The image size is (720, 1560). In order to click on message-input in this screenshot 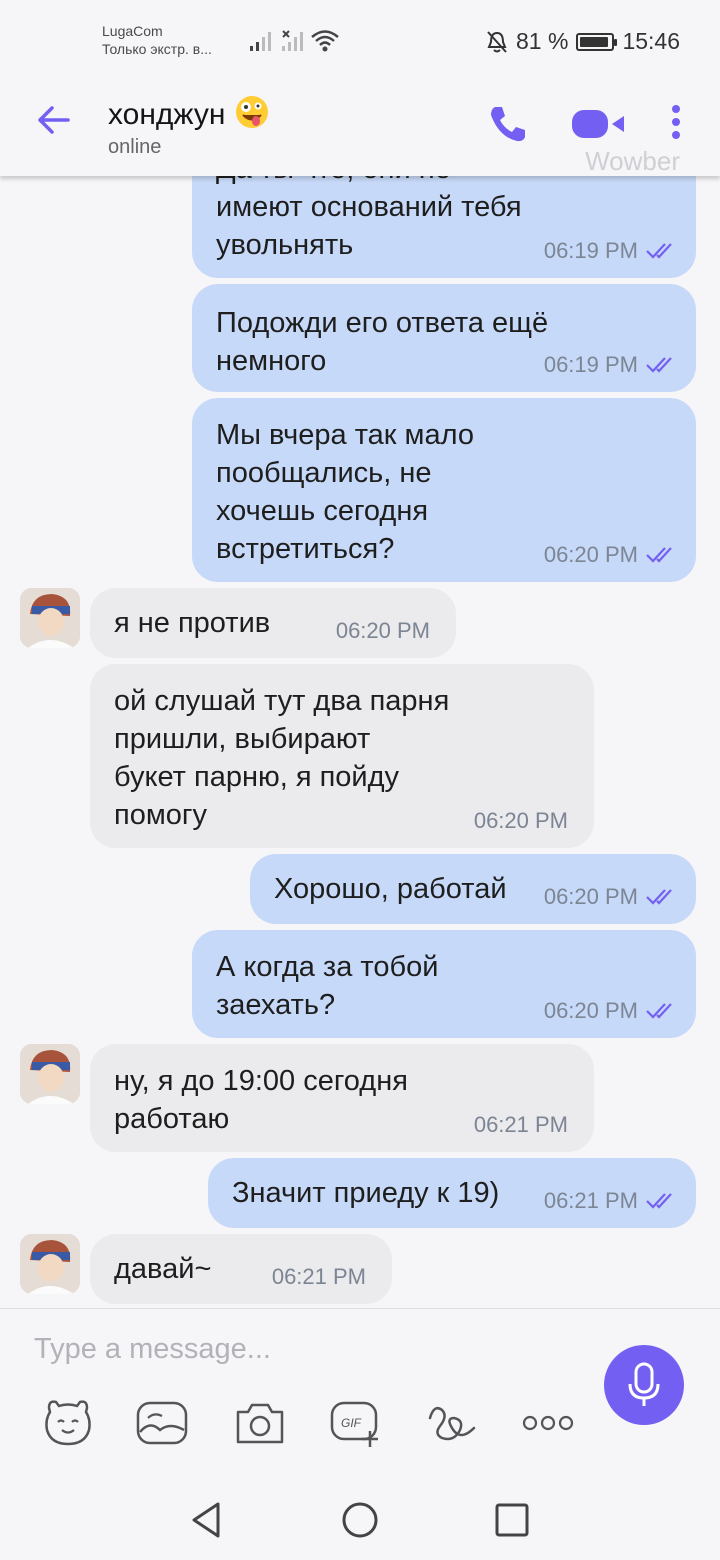, I will do `click(304, 1349)`.